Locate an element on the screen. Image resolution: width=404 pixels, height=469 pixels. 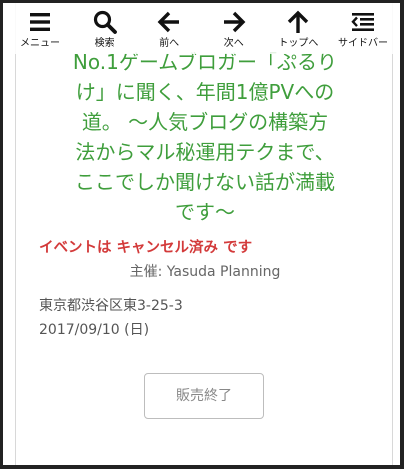
event-organizer: 主催: Yasuda Planning is located at coordinates (205, 272).